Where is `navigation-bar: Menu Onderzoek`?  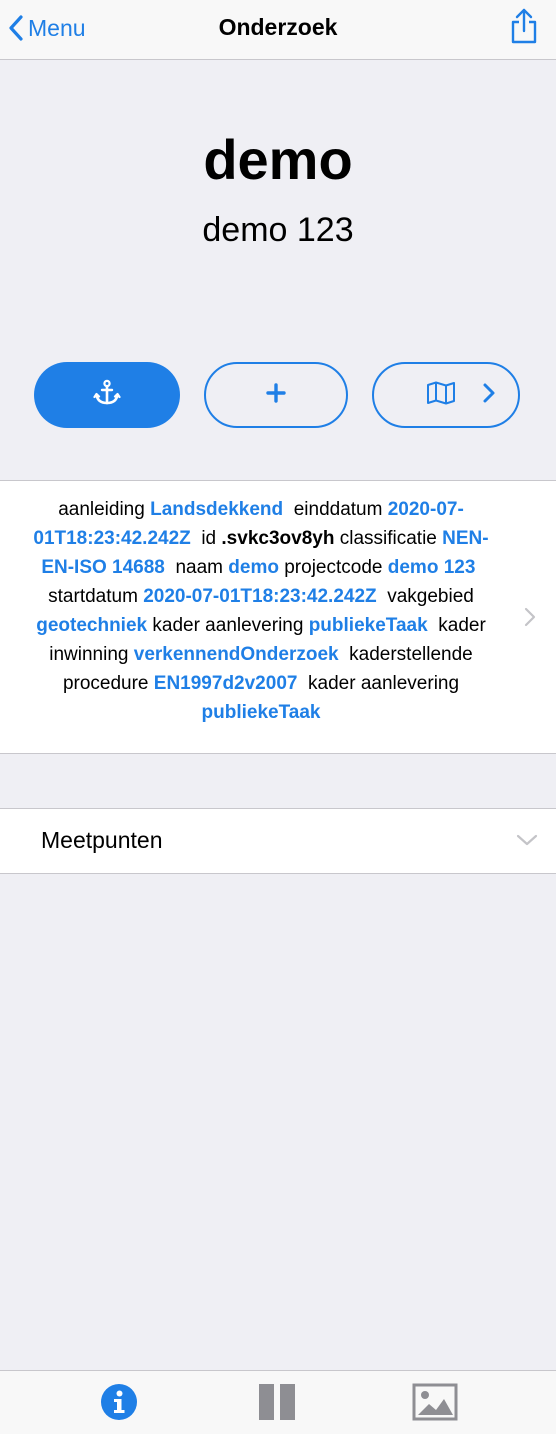 navigation-bar: Menu Onderzoek is located at coordinates (278, 30).